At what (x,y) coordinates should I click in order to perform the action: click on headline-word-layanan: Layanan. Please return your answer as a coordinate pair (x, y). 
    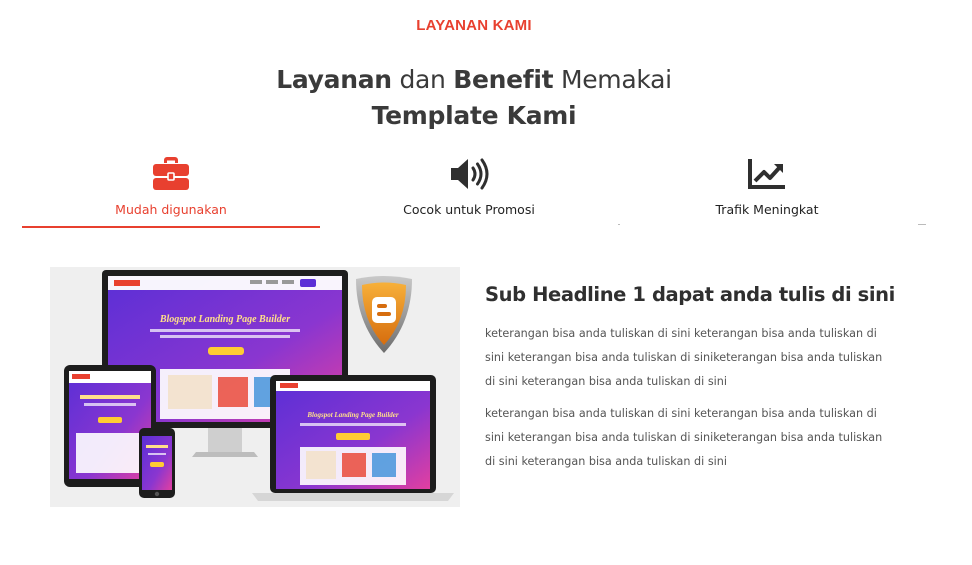
    Looking at the image, I should click on (334, 79).